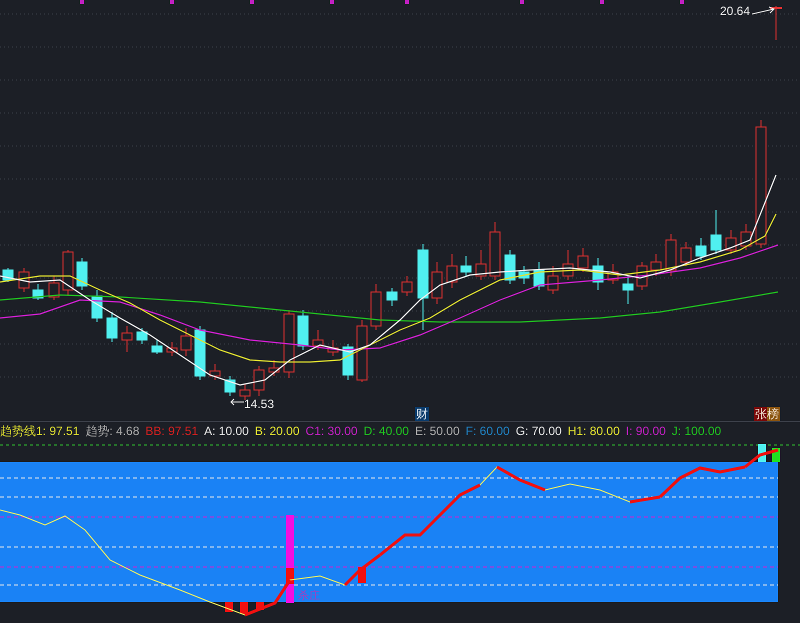  What do you see at coordinates (735, 11) in the screenshot?
I see `price-label: 20.64` at bounding box center [735, 11].